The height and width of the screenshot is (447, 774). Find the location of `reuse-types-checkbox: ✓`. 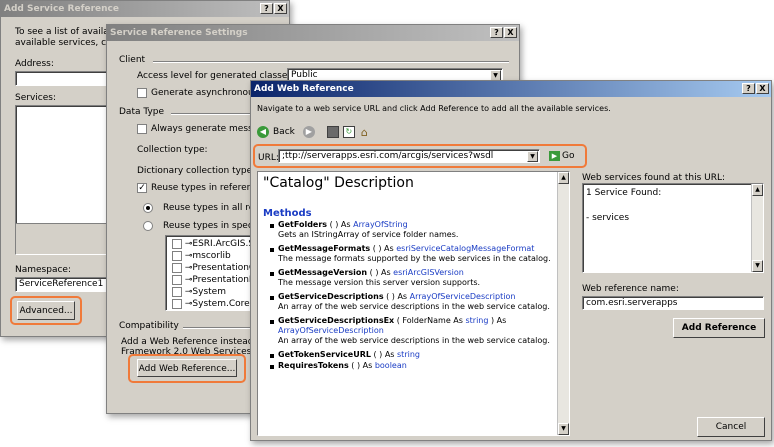

reuse-types-checkbox: ✓ is located at coordinates (142, 188).